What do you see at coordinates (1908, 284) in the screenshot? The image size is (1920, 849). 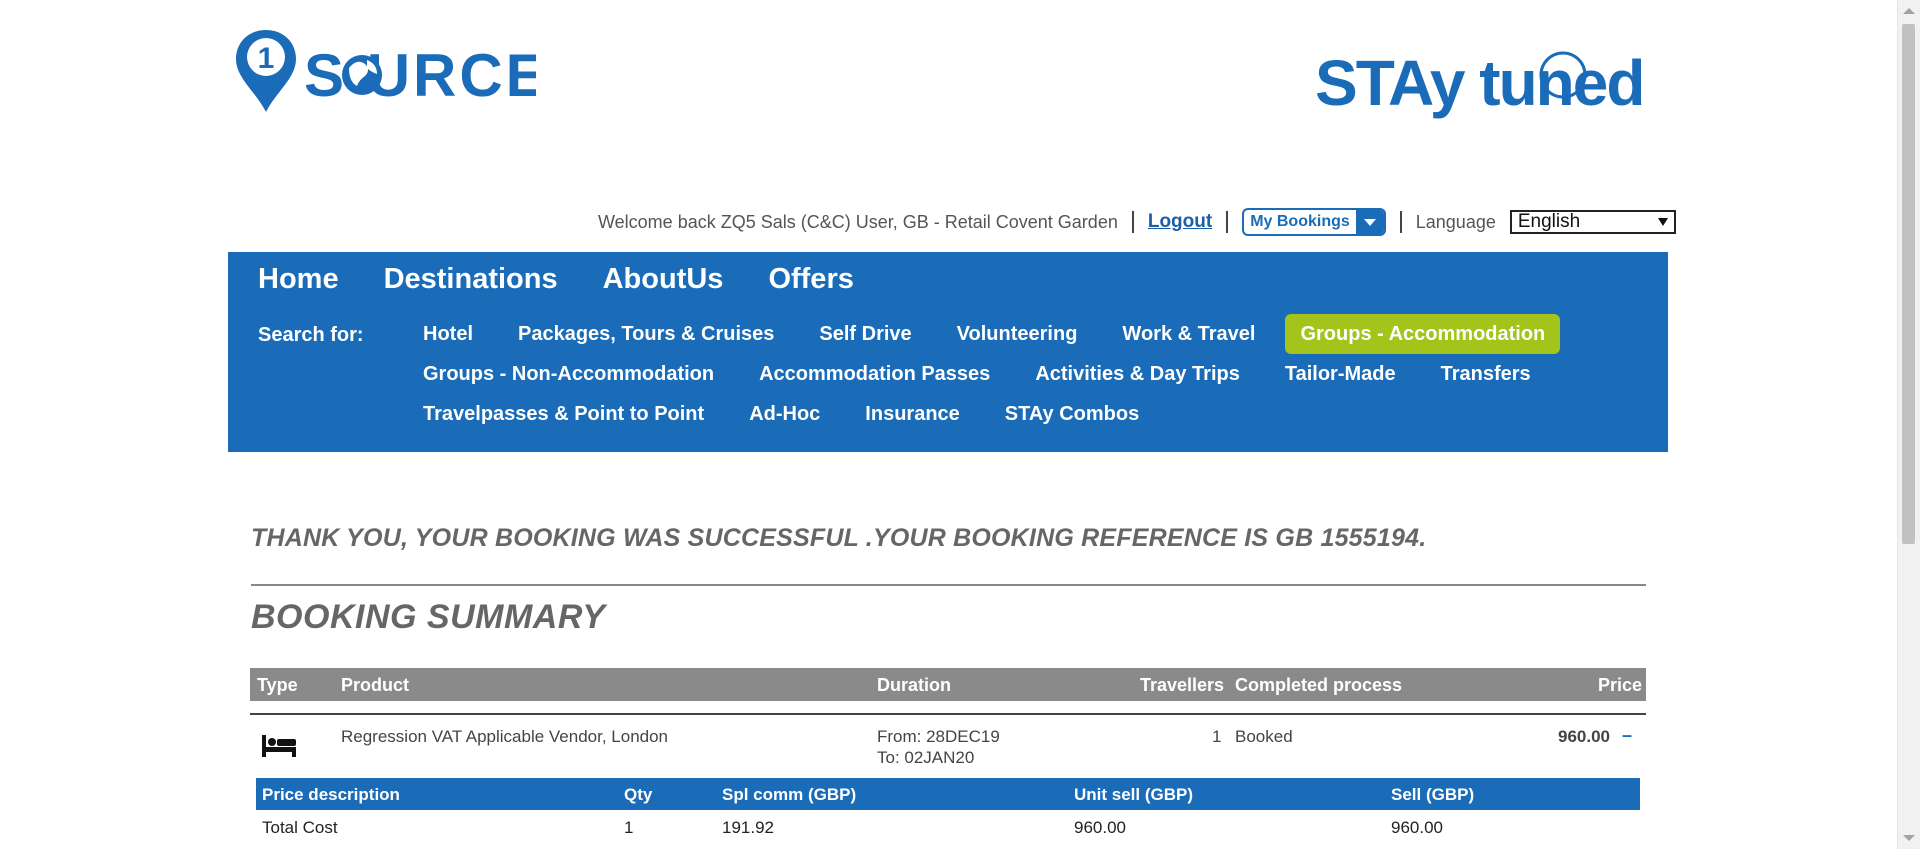 I see `scrollbar-thumb` at bounding box center [1908, 284].